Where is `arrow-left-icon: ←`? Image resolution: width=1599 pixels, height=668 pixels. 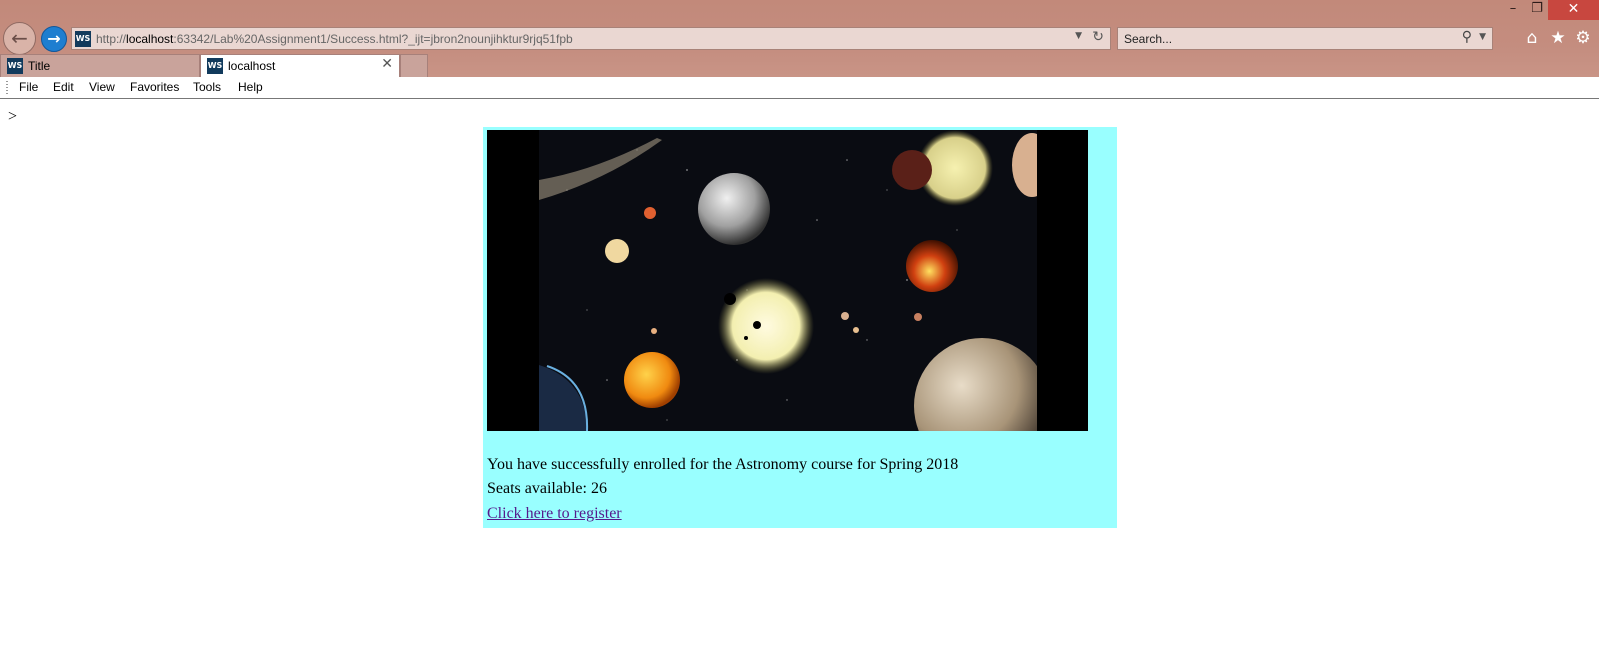
arrow-left-icon: ← is located at coordinates (19, 38).